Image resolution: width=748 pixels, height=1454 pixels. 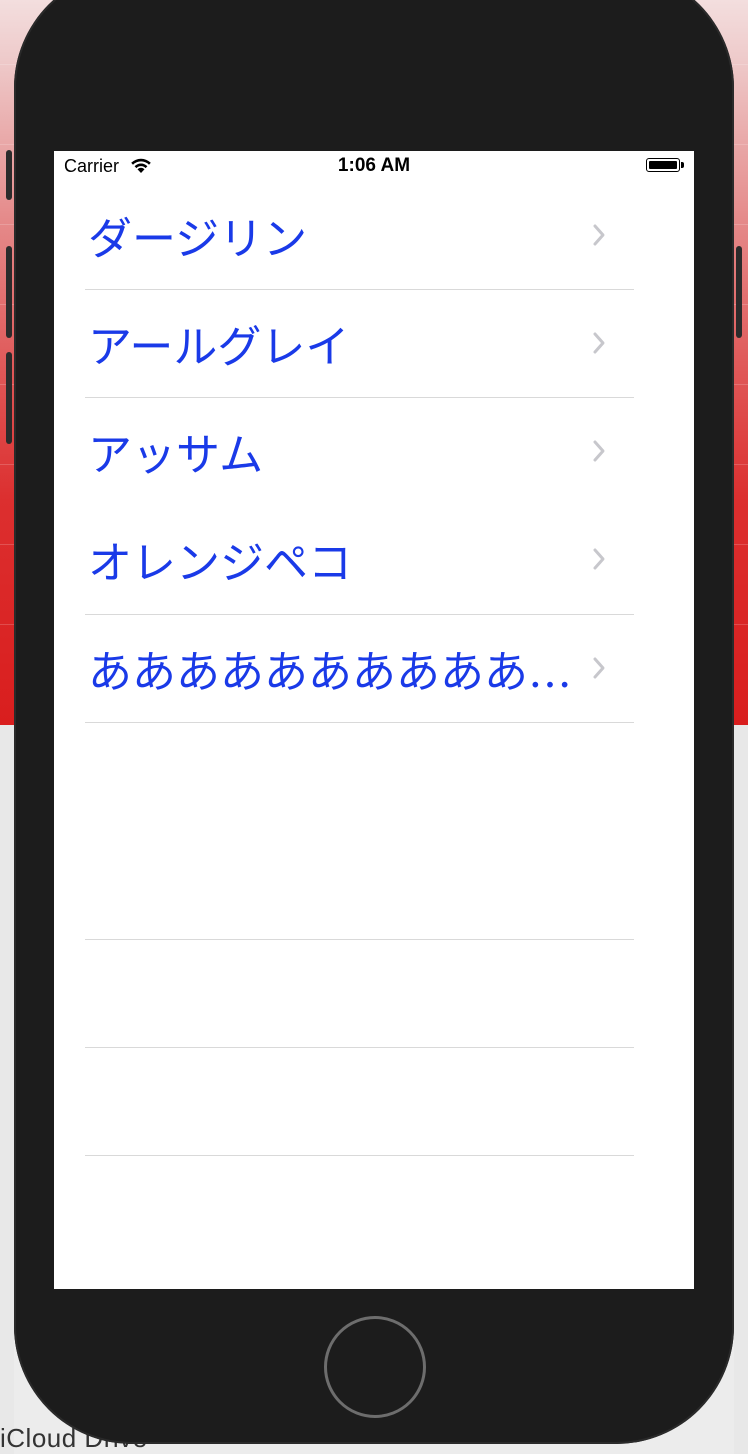 What do you see at coordinates (9, 175) in the screenshot?
I see `mute-switch` at bounding box center [9, 175].